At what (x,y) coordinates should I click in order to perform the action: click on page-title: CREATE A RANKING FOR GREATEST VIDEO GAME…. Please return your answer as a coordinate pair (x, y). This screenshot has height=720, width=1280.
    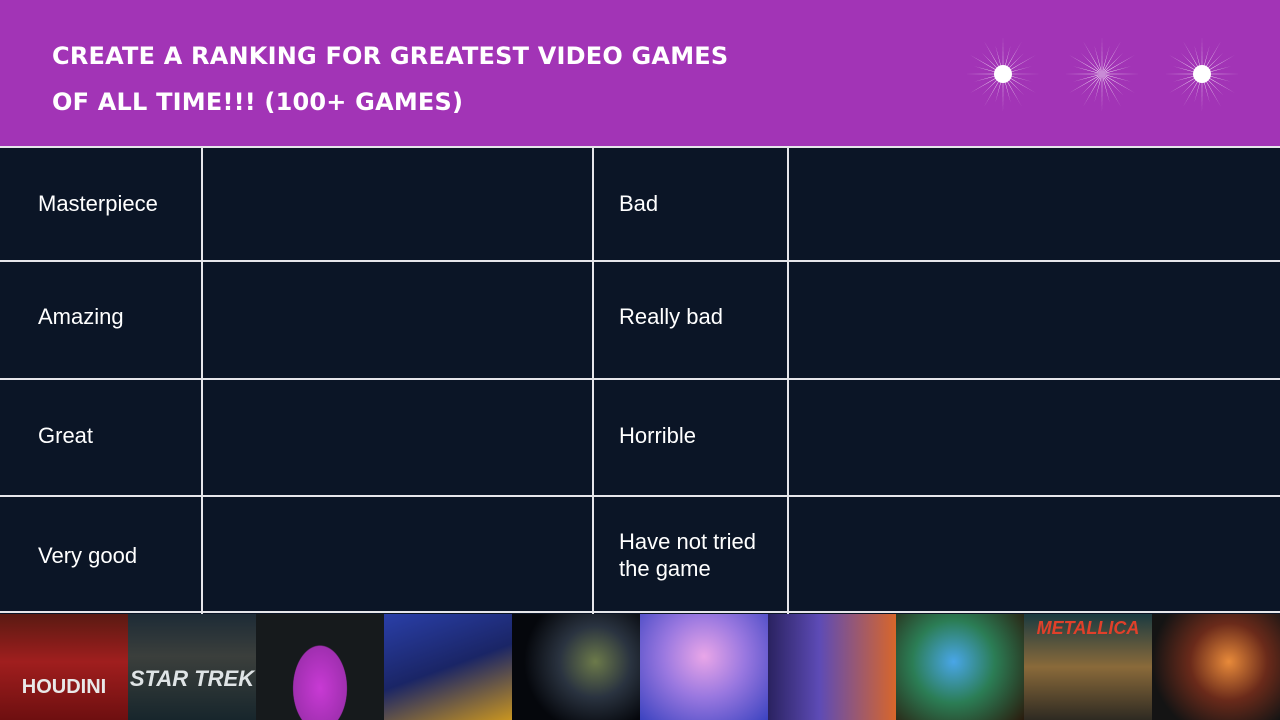
    Looking at the image, I should click on (390, 79).